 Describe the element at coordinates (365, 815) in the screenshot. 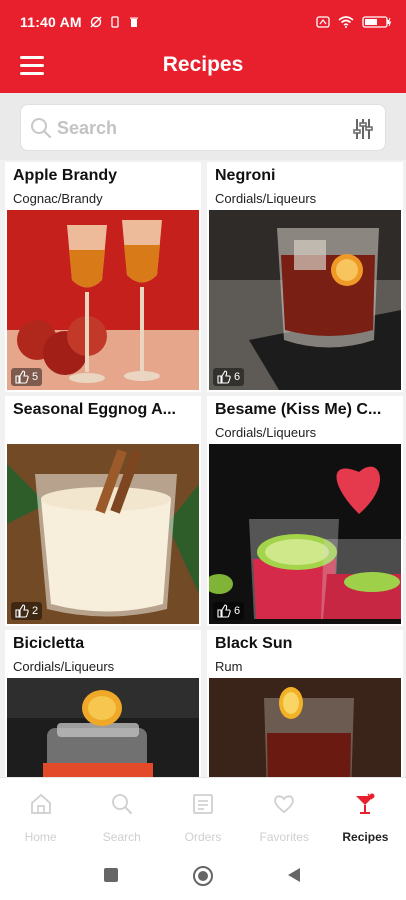

I see `nav-recipes: Recipes` at that location.